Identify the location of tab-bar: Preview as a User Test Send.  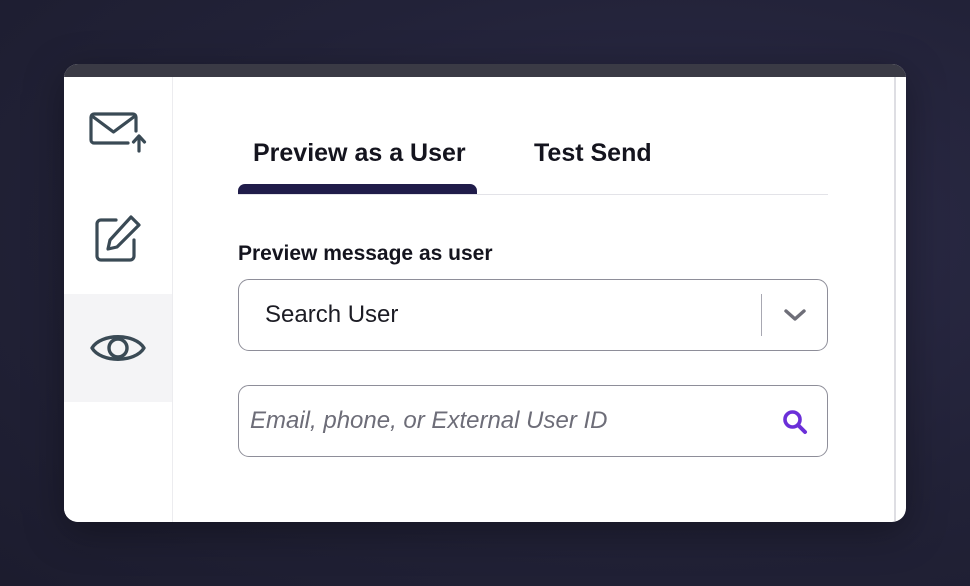
(533, 136).